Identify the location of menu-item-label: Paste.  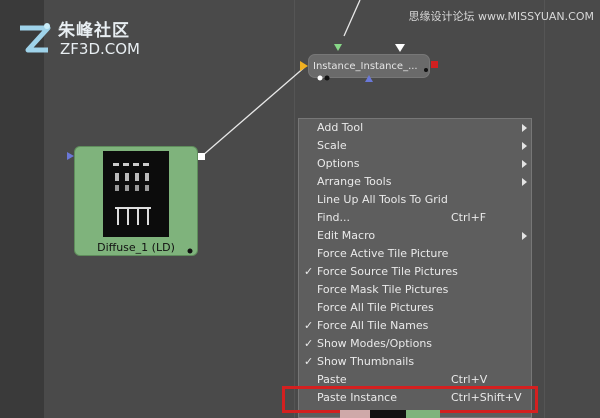
(332, 379).